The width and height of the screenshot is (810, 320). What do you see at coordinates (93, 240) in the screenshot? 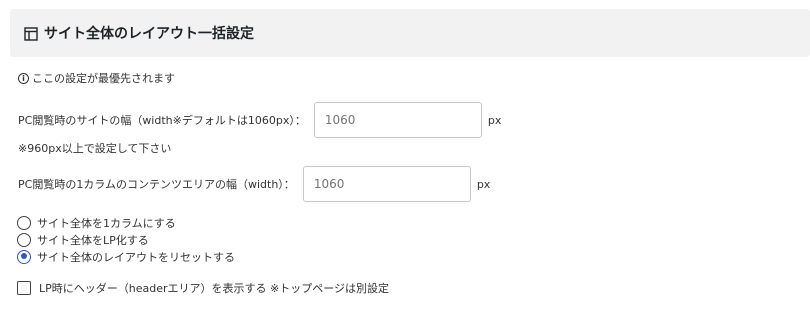
I see `radio-label: サイト全体をLP化する` at bounding box center [93, 240].